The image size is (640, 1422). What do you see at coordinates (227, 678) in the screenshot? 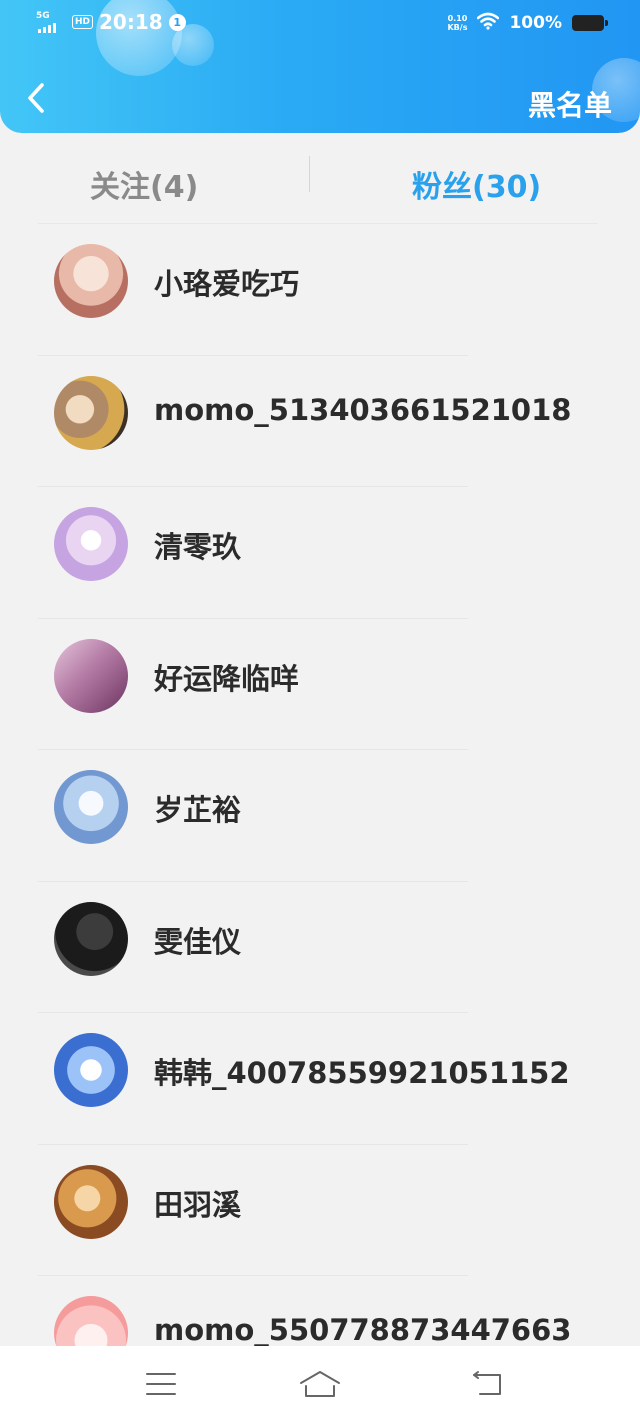
I see `user-name: 好运降临咩` at bounding box center [227, 678].